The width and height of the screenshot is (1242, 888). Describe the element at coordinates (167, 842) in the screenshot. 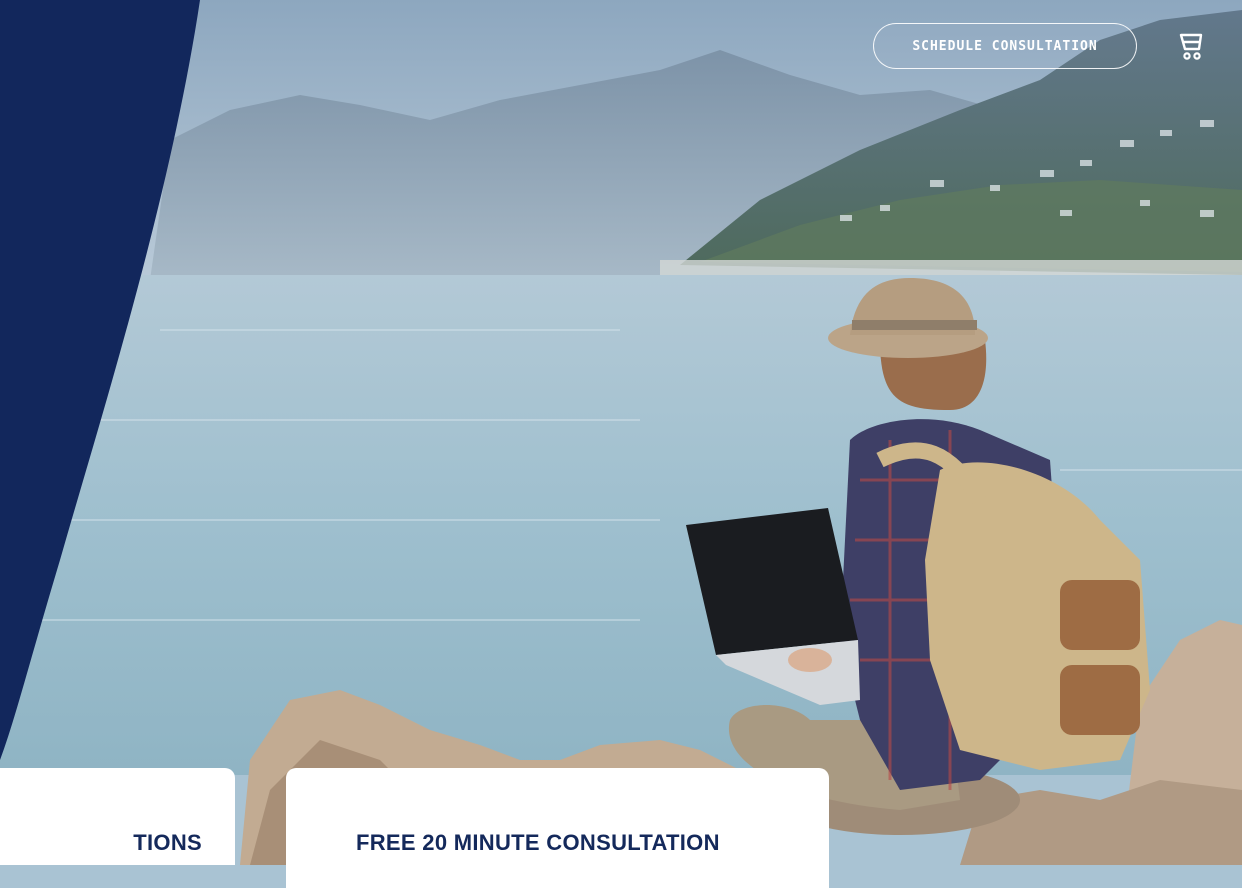

I see `service-card-title: TIONS` at that location.